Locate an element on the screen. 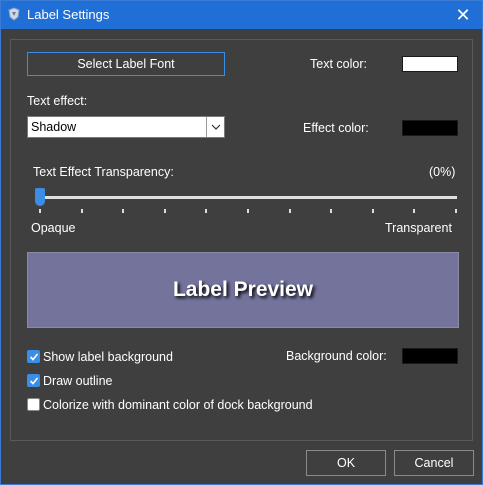  transparency-label: Text Effect Transparency: is located at coordinates (103, 172).